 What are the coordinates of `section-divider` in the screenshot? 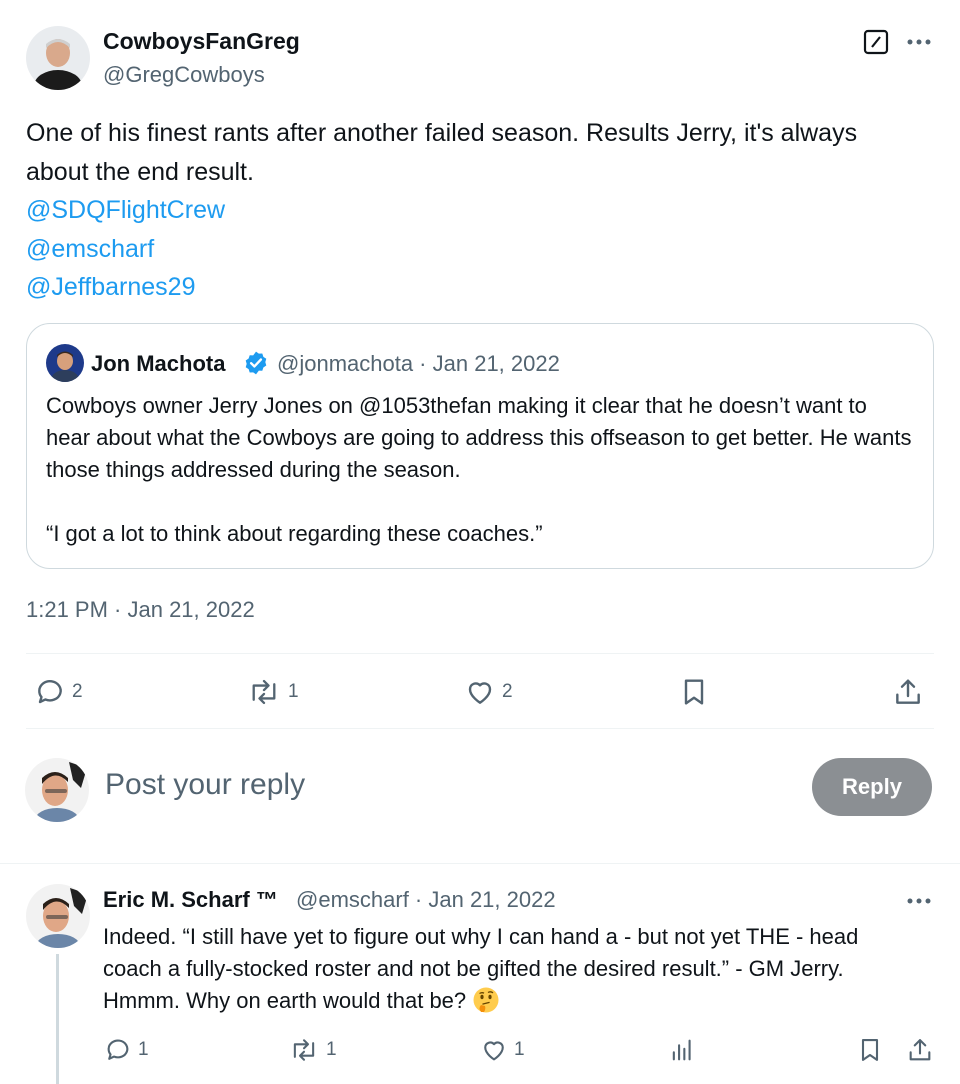 It's located at (480, 863).